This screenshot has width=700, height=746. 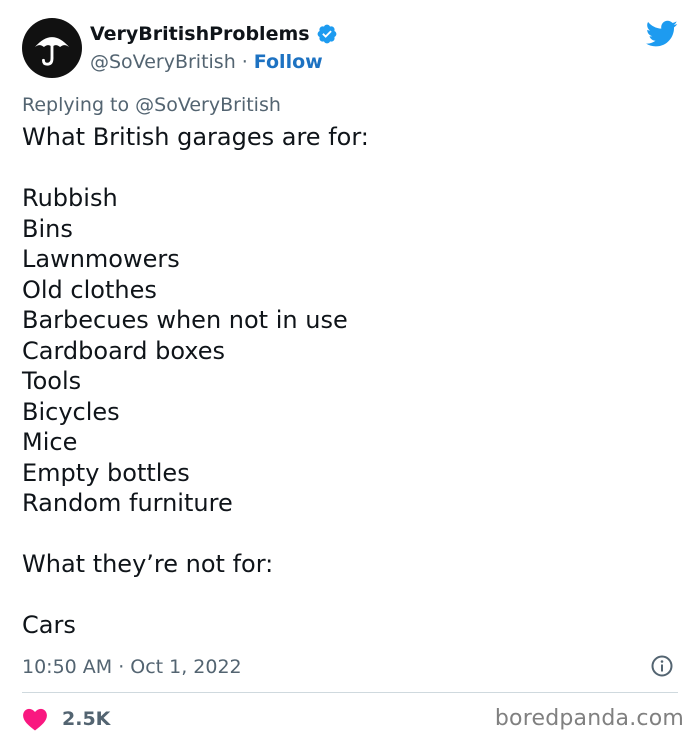 I want to click on tweet-line: Cardboard boxes, so click(x=123, y=350).